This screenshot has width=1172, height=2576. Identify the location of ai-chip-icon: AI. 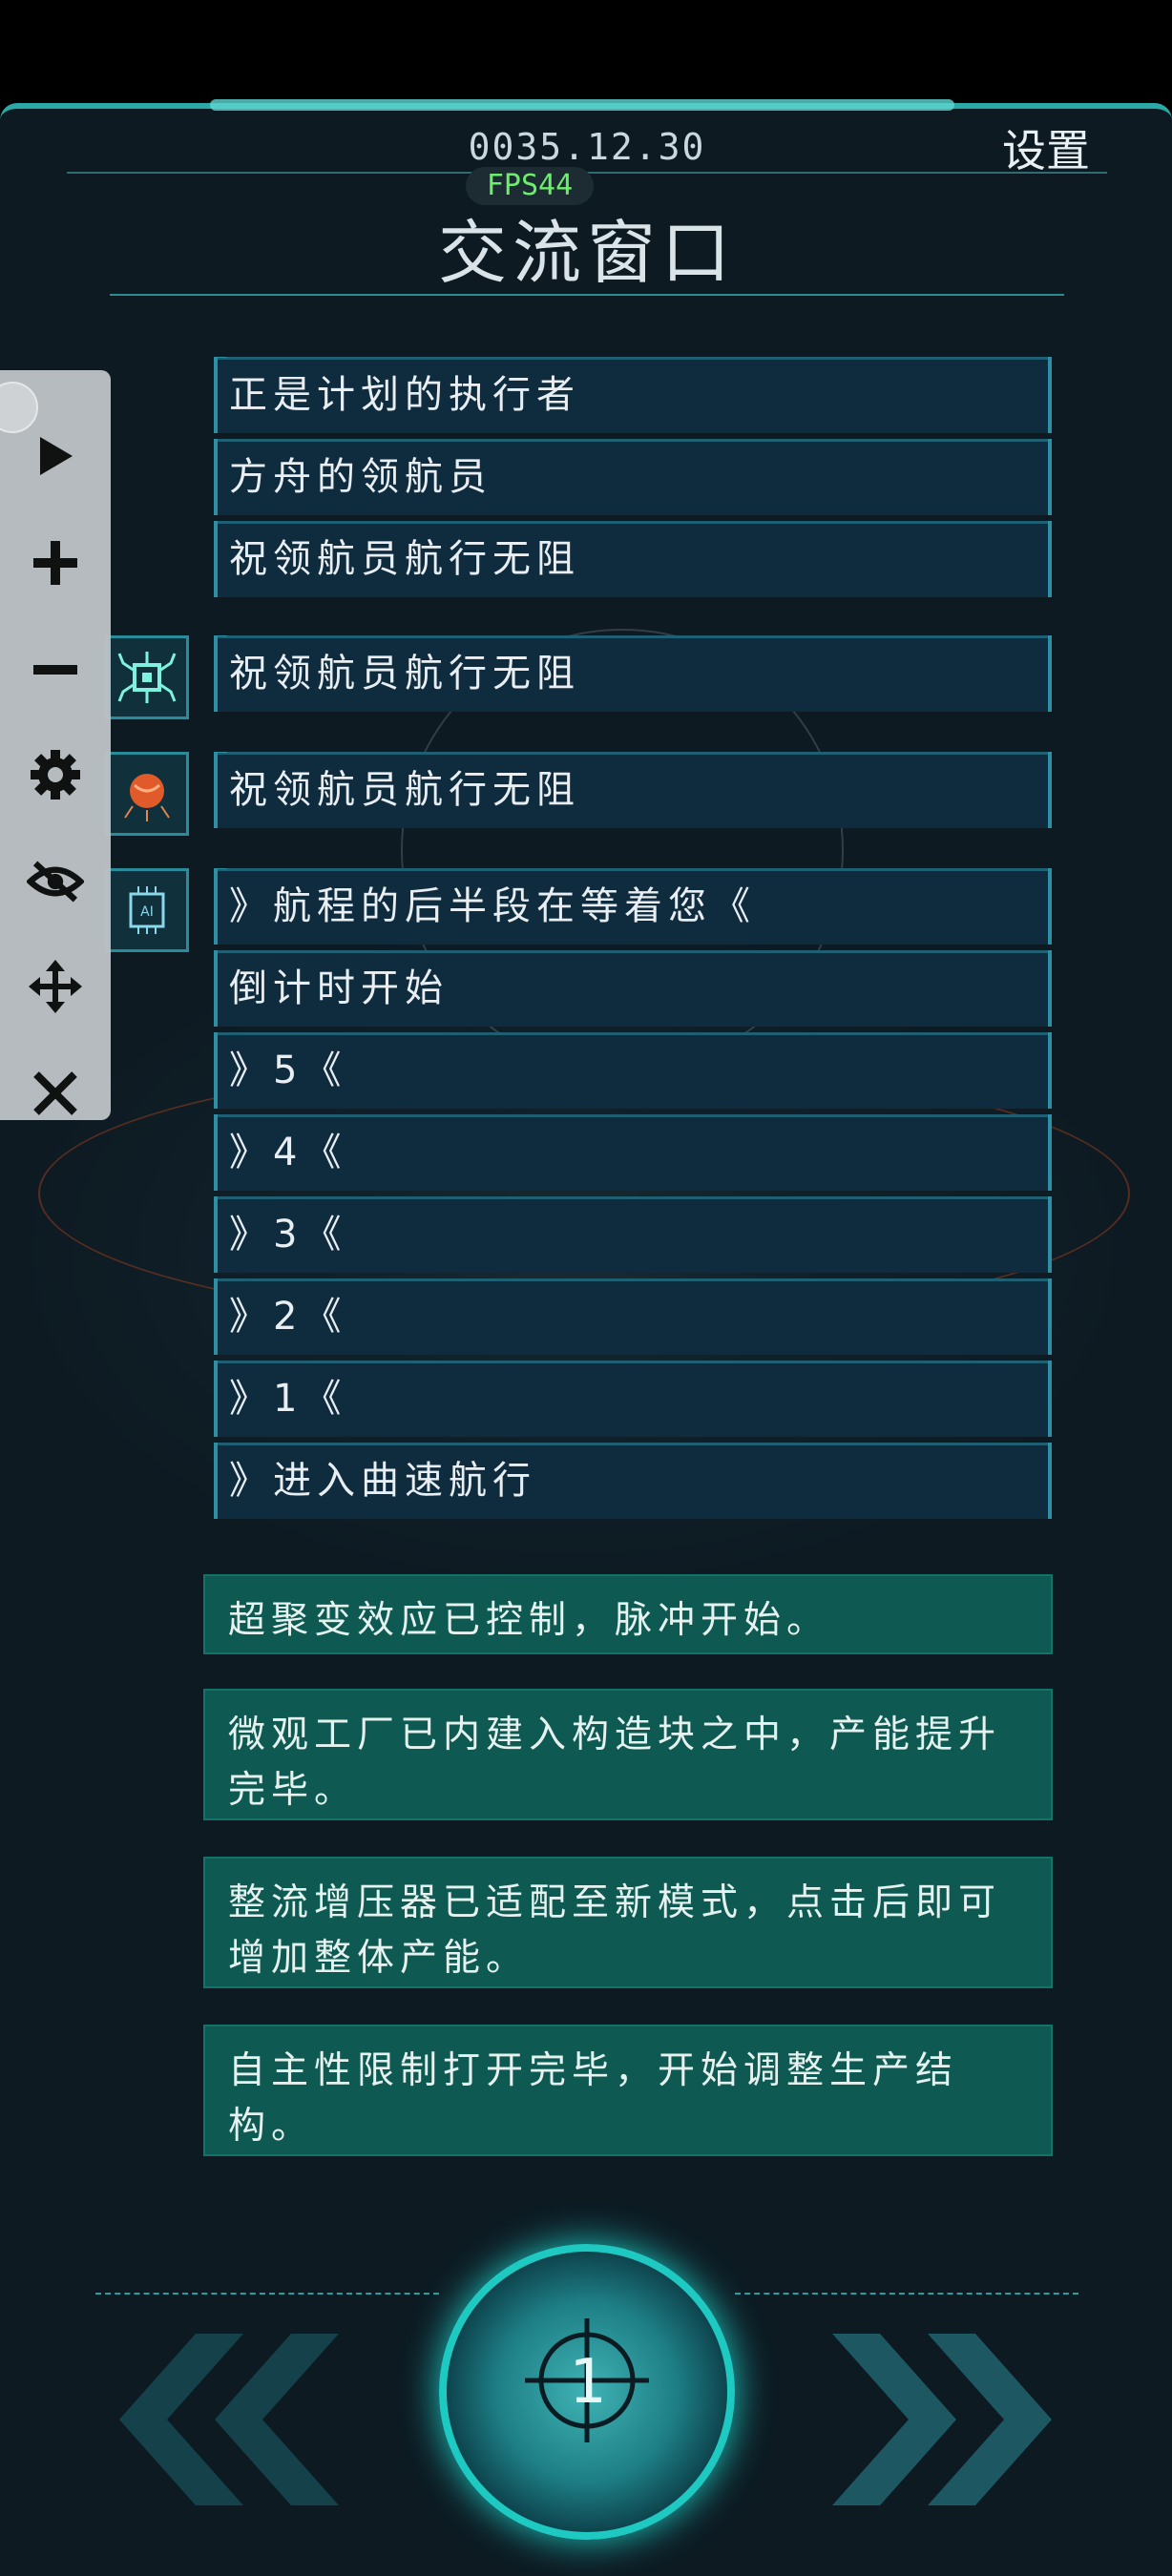
(147, 910).